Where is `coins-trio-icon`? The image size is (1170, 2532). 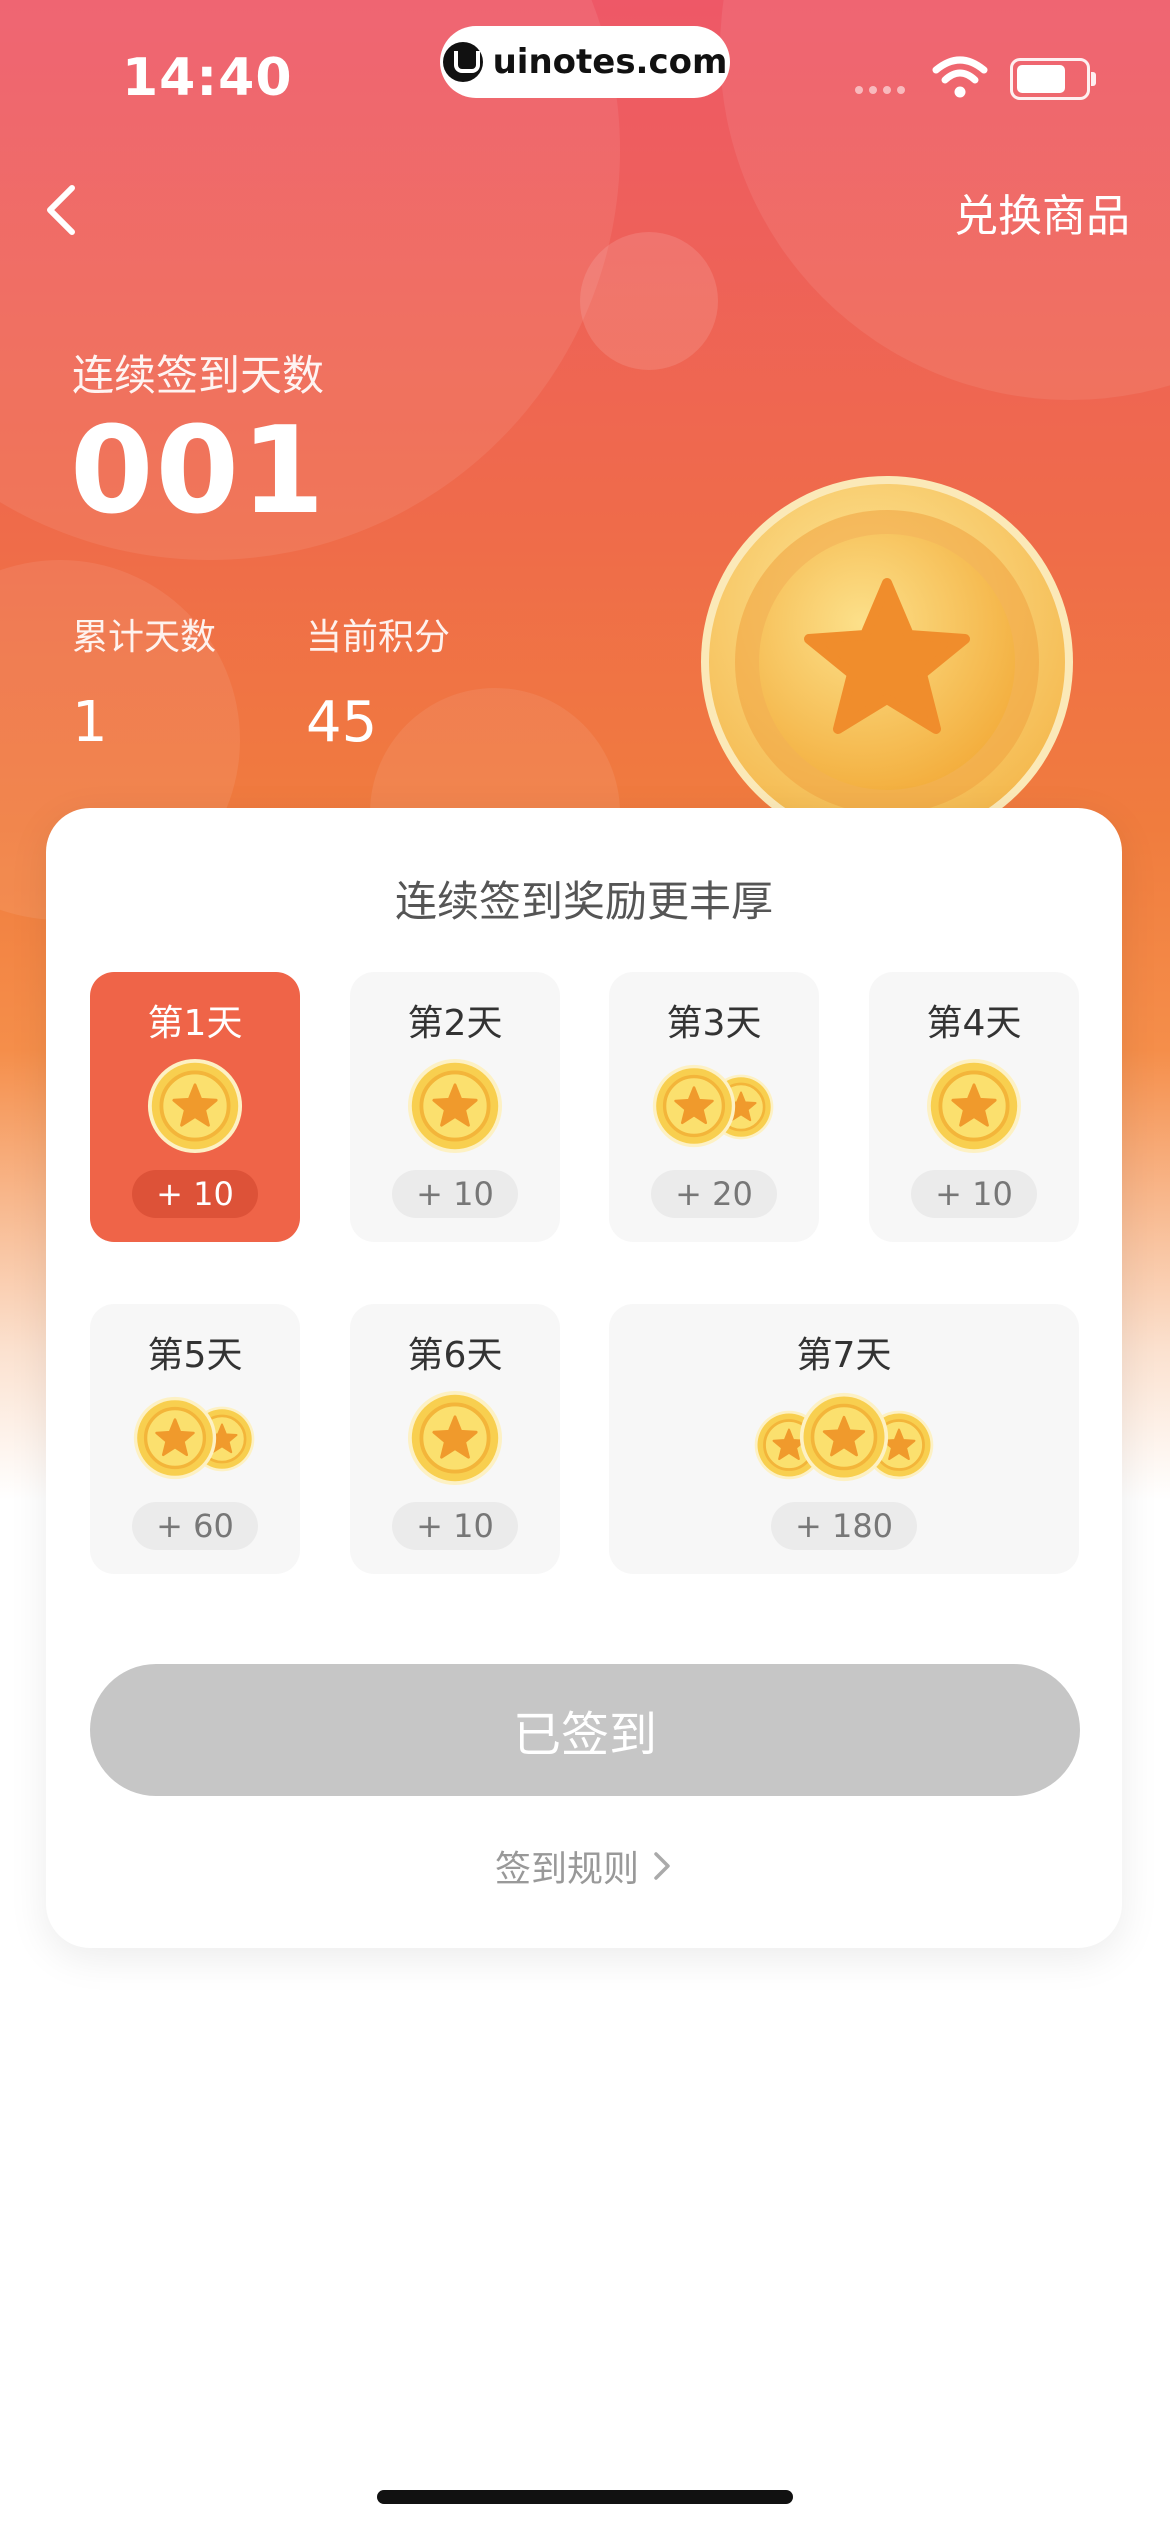
coins-trio-icon is located at coordinates (844, 1438).